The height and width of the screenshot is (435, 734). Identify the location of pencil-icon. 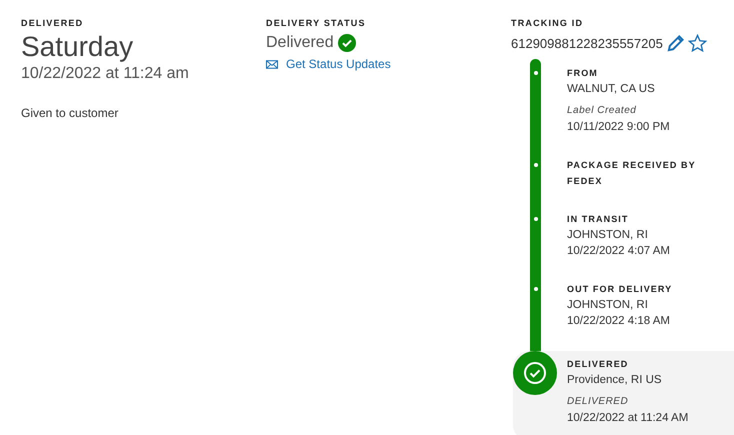
(675, 43).